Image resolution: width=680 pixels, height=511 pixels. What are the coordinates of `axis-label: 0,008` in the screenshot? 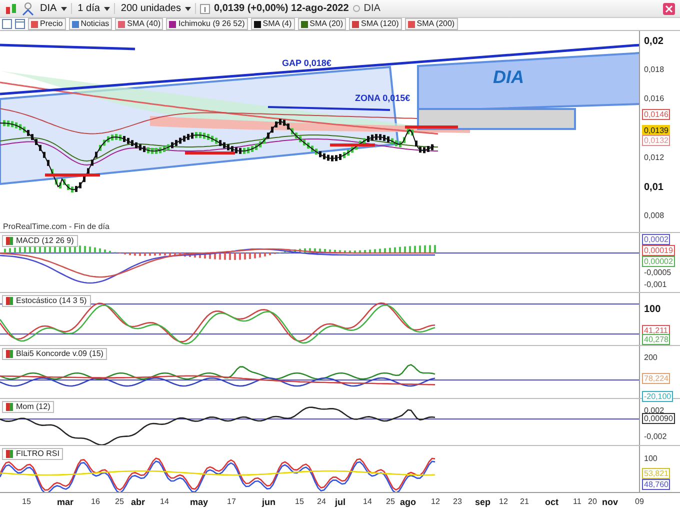 It's located at (654, 215).